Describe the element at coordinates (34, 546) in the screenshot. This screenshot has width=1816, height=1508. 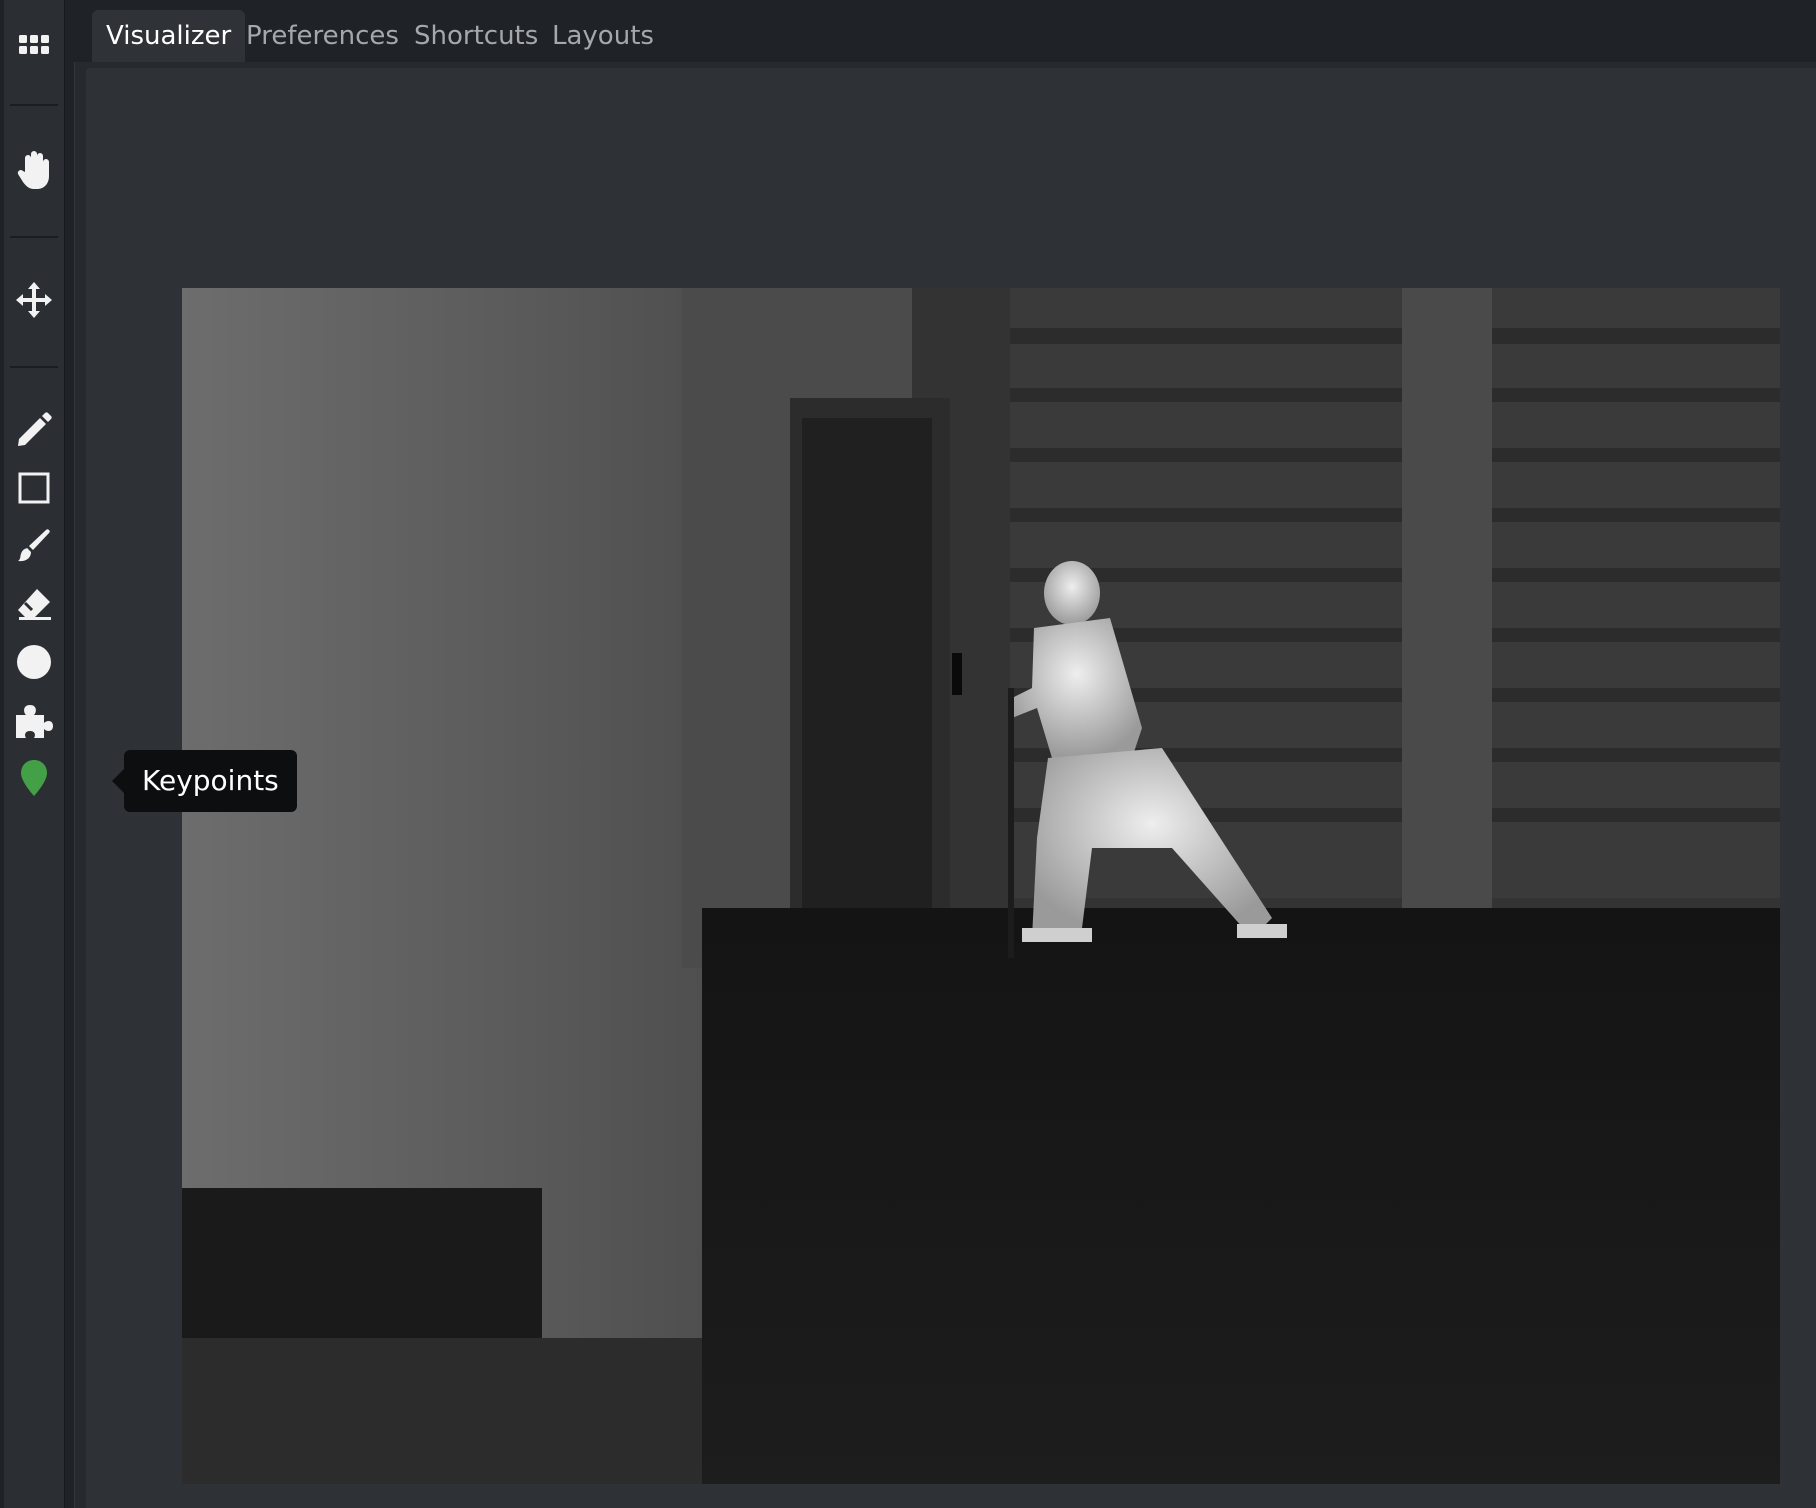
I see `brush-icon` at that location.